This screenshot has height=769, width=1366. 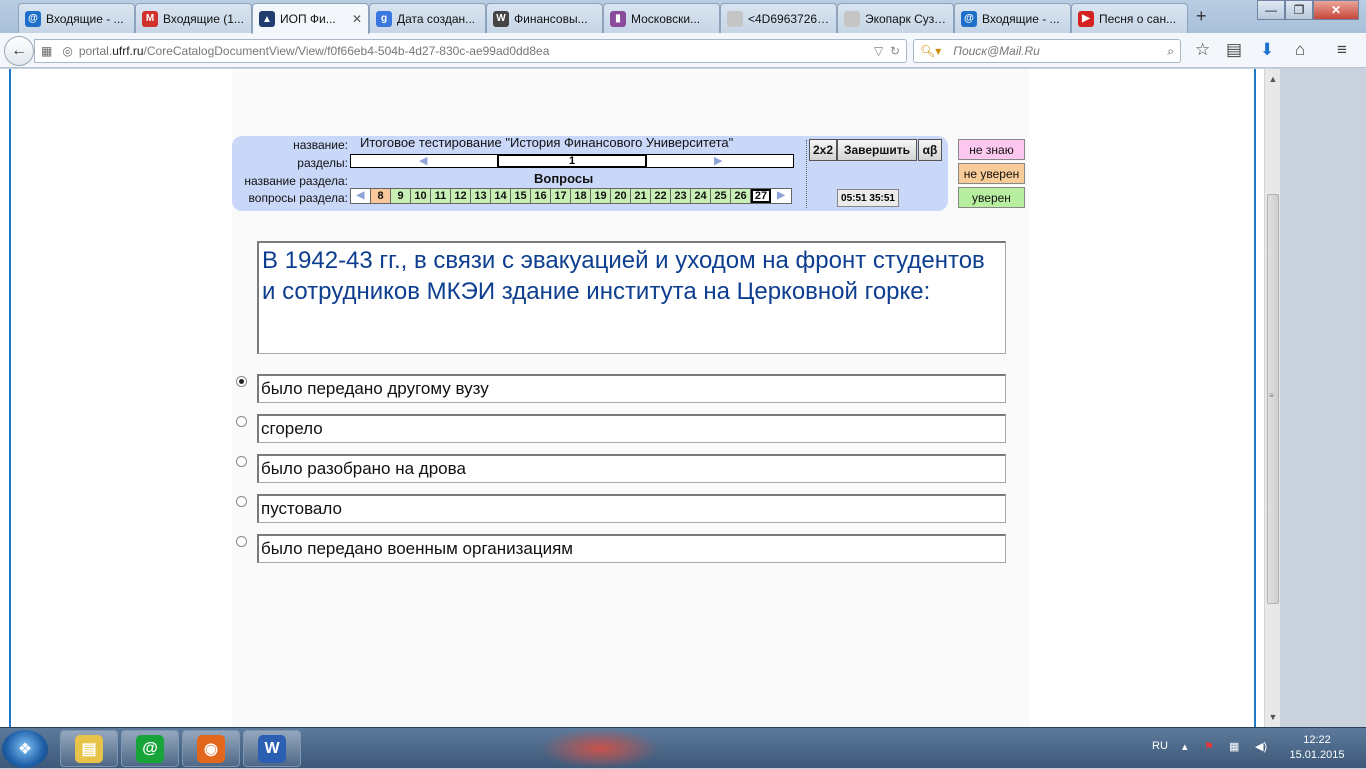 I want to click on layout-2x2-button: 2x2, so click(x=823, y=150).